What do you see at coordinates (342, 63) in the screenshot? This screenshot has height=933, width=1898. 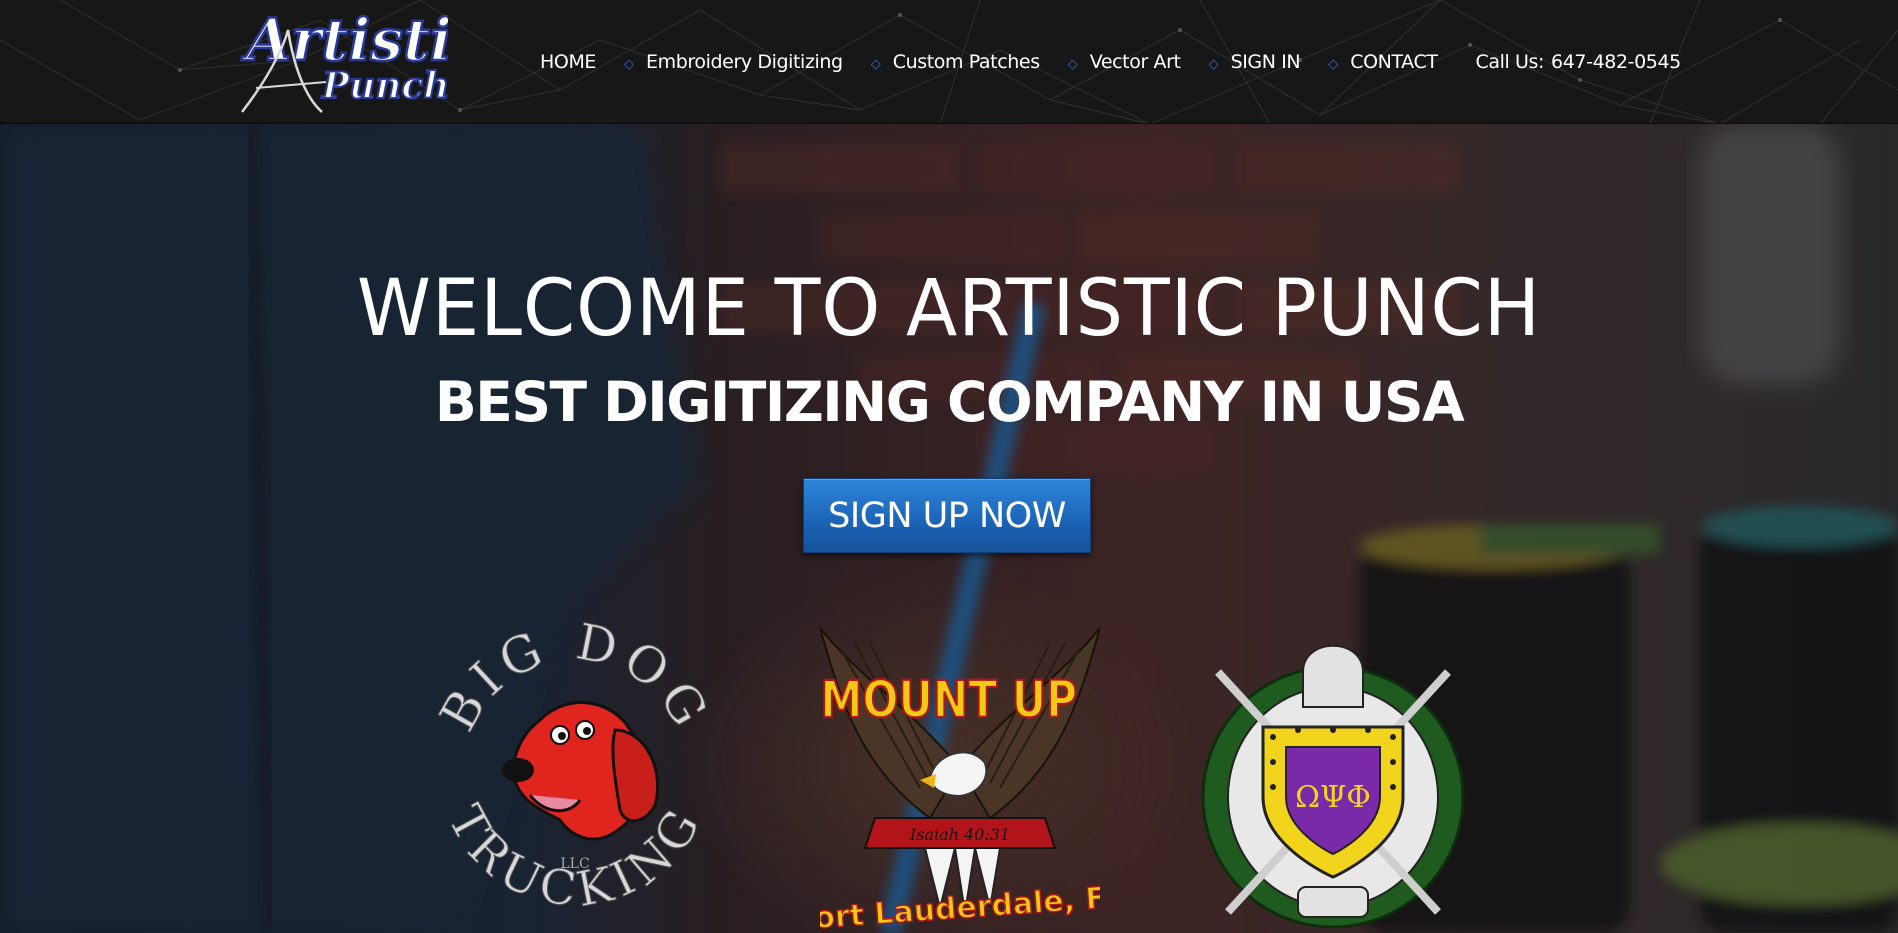 I see `artistic-punch-logo: Artistic Punch` at bounding box center [342, 63].